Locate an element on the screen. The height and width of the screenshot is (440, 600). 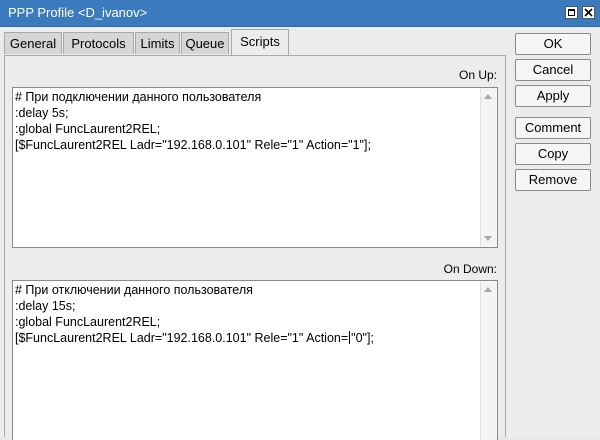
maximize-icon is located at coordinates (571, 12).